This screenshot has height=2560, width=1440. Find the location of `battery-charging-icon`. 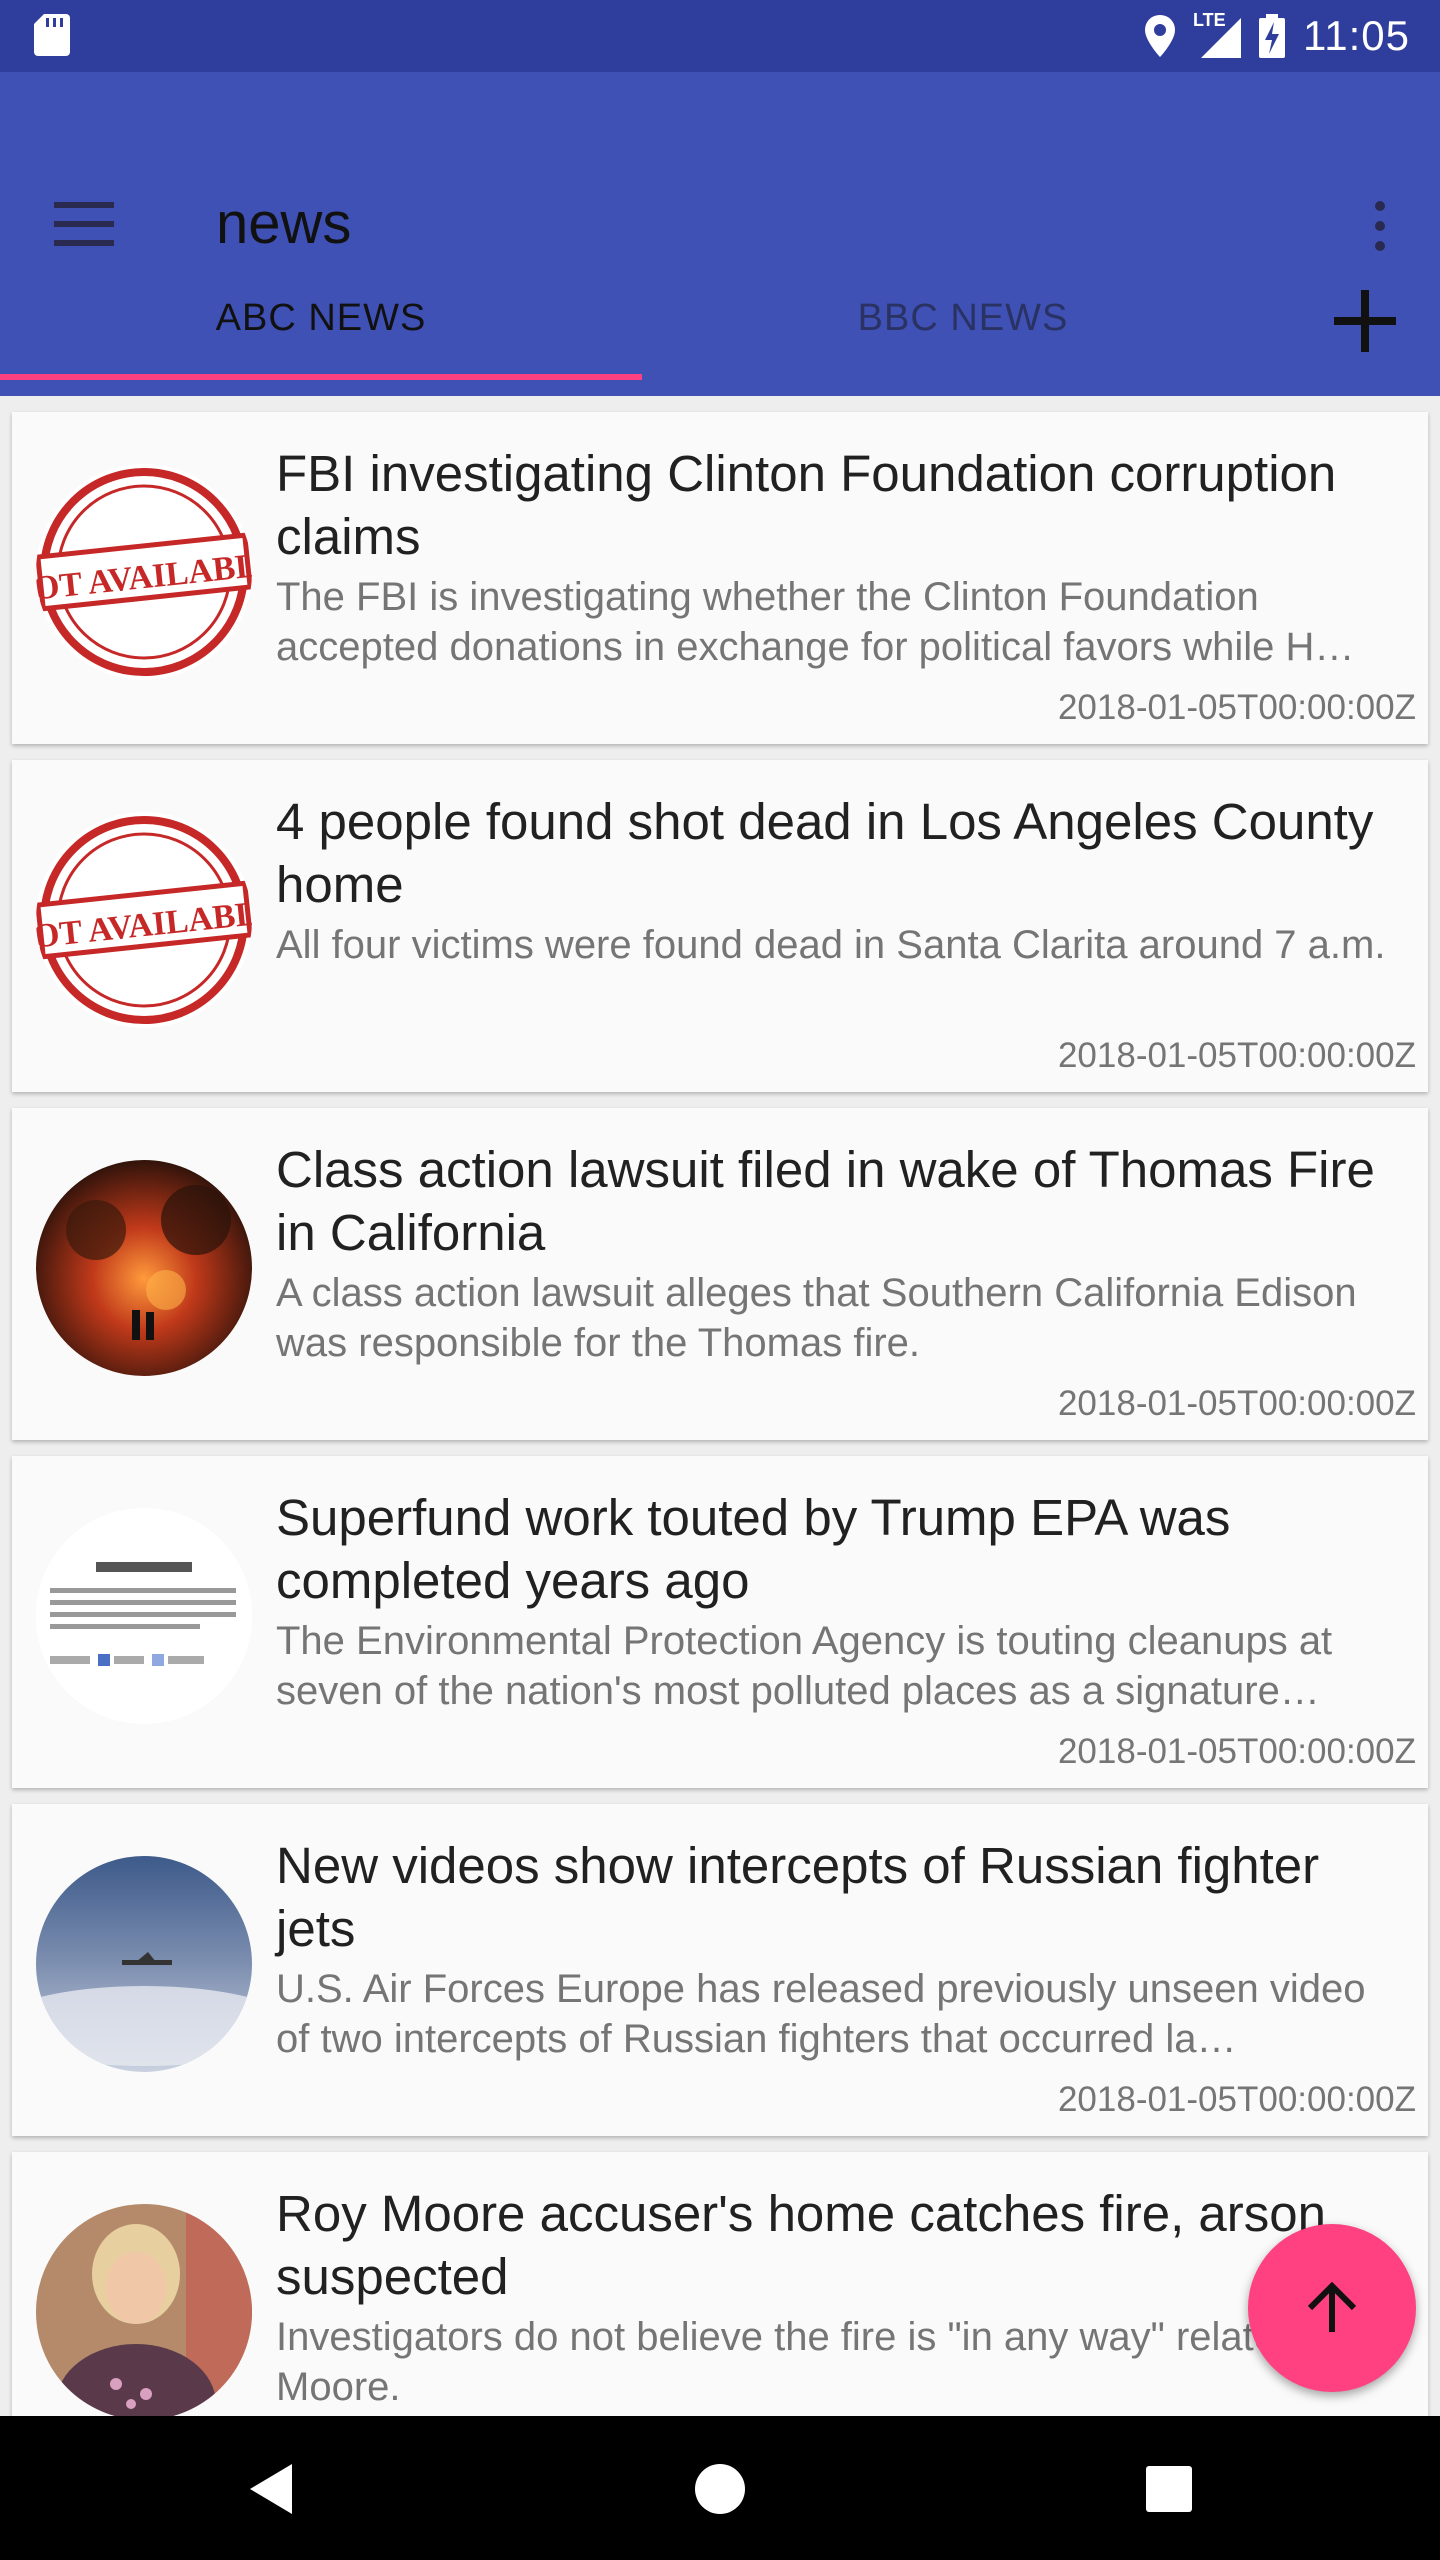

battery-charging-icon is located at coordinates (1272, 36).